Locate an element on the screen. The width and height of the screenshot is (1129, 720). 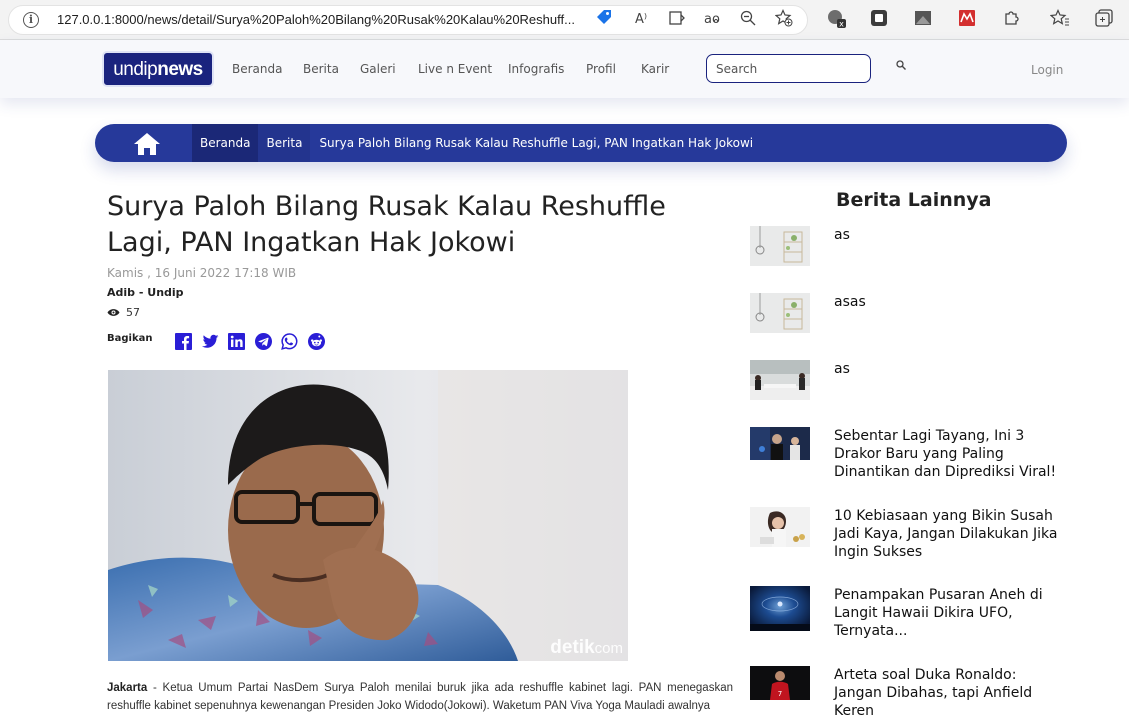
breadcrumb-beranda: Beranda is located at coordinates (225, 143).